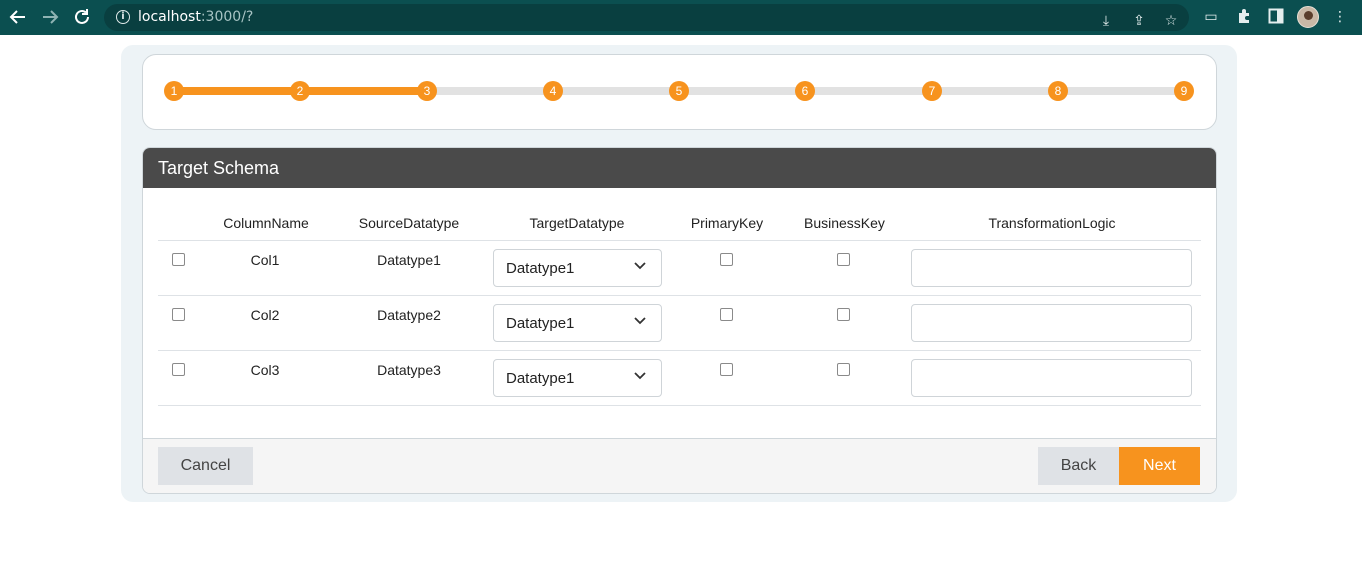  What do you see at coordinates (409, 223) in the screenshot?
I see `header-source-datatype: SourceDatatype` at bounding box center [409, 223].